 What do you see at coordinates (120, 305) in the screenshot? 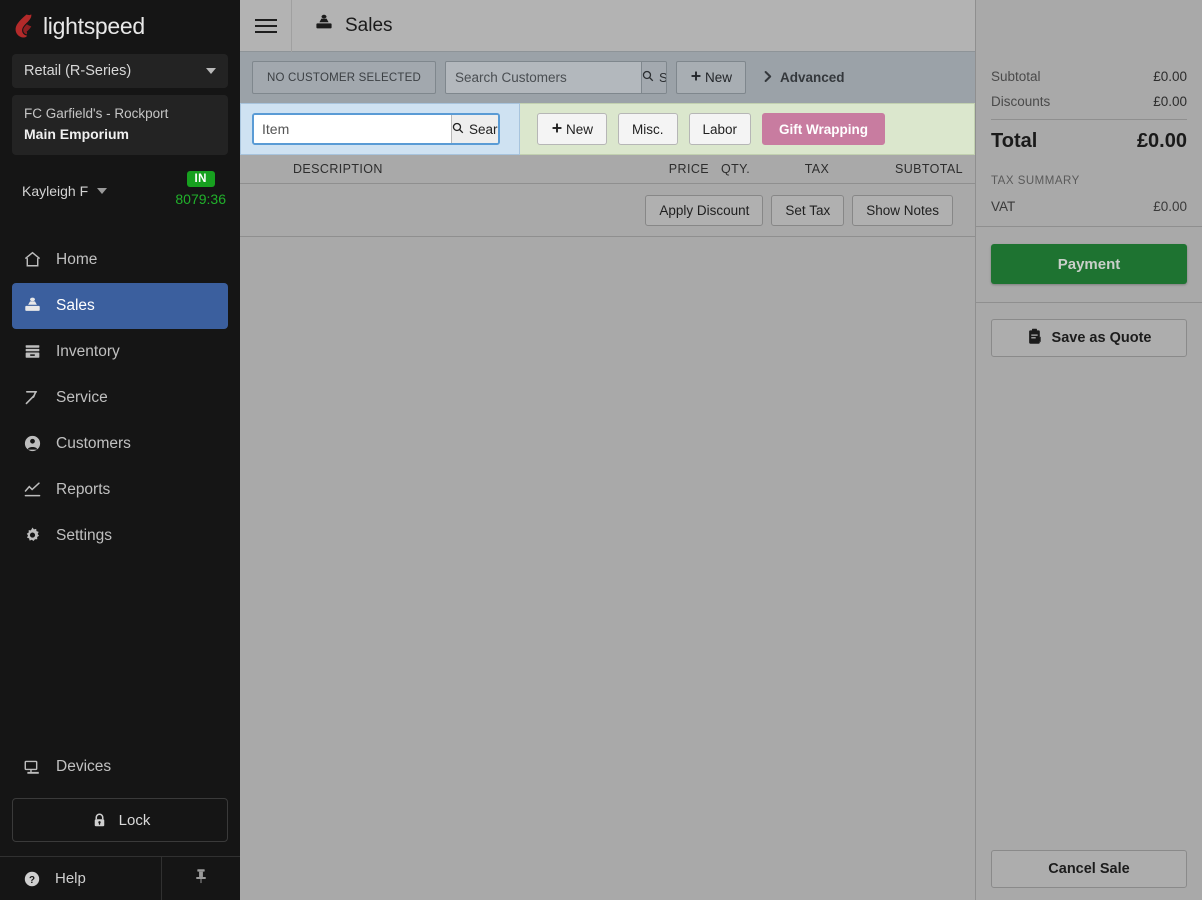
I see `sidebar-item-sales: Sales` at bounding box center [120, 305].